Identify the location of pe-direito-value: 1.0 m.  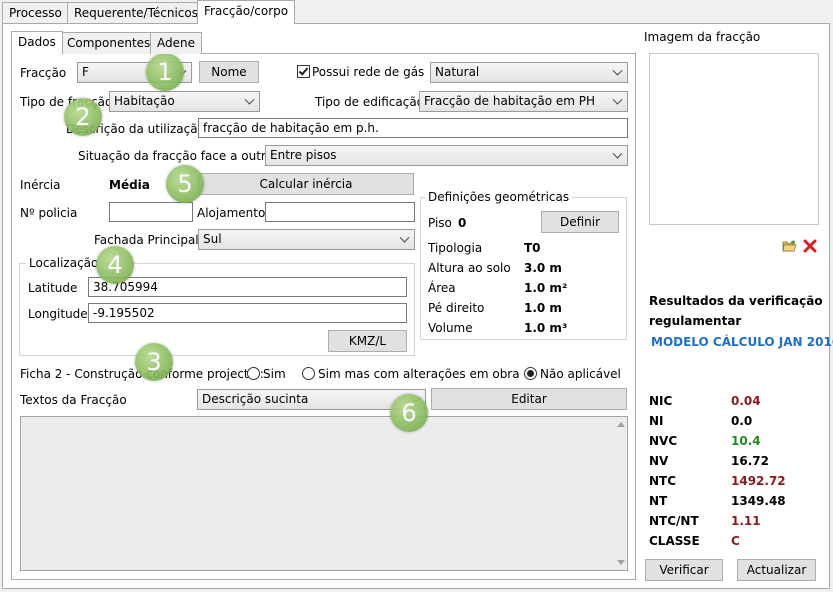
(543, 308).